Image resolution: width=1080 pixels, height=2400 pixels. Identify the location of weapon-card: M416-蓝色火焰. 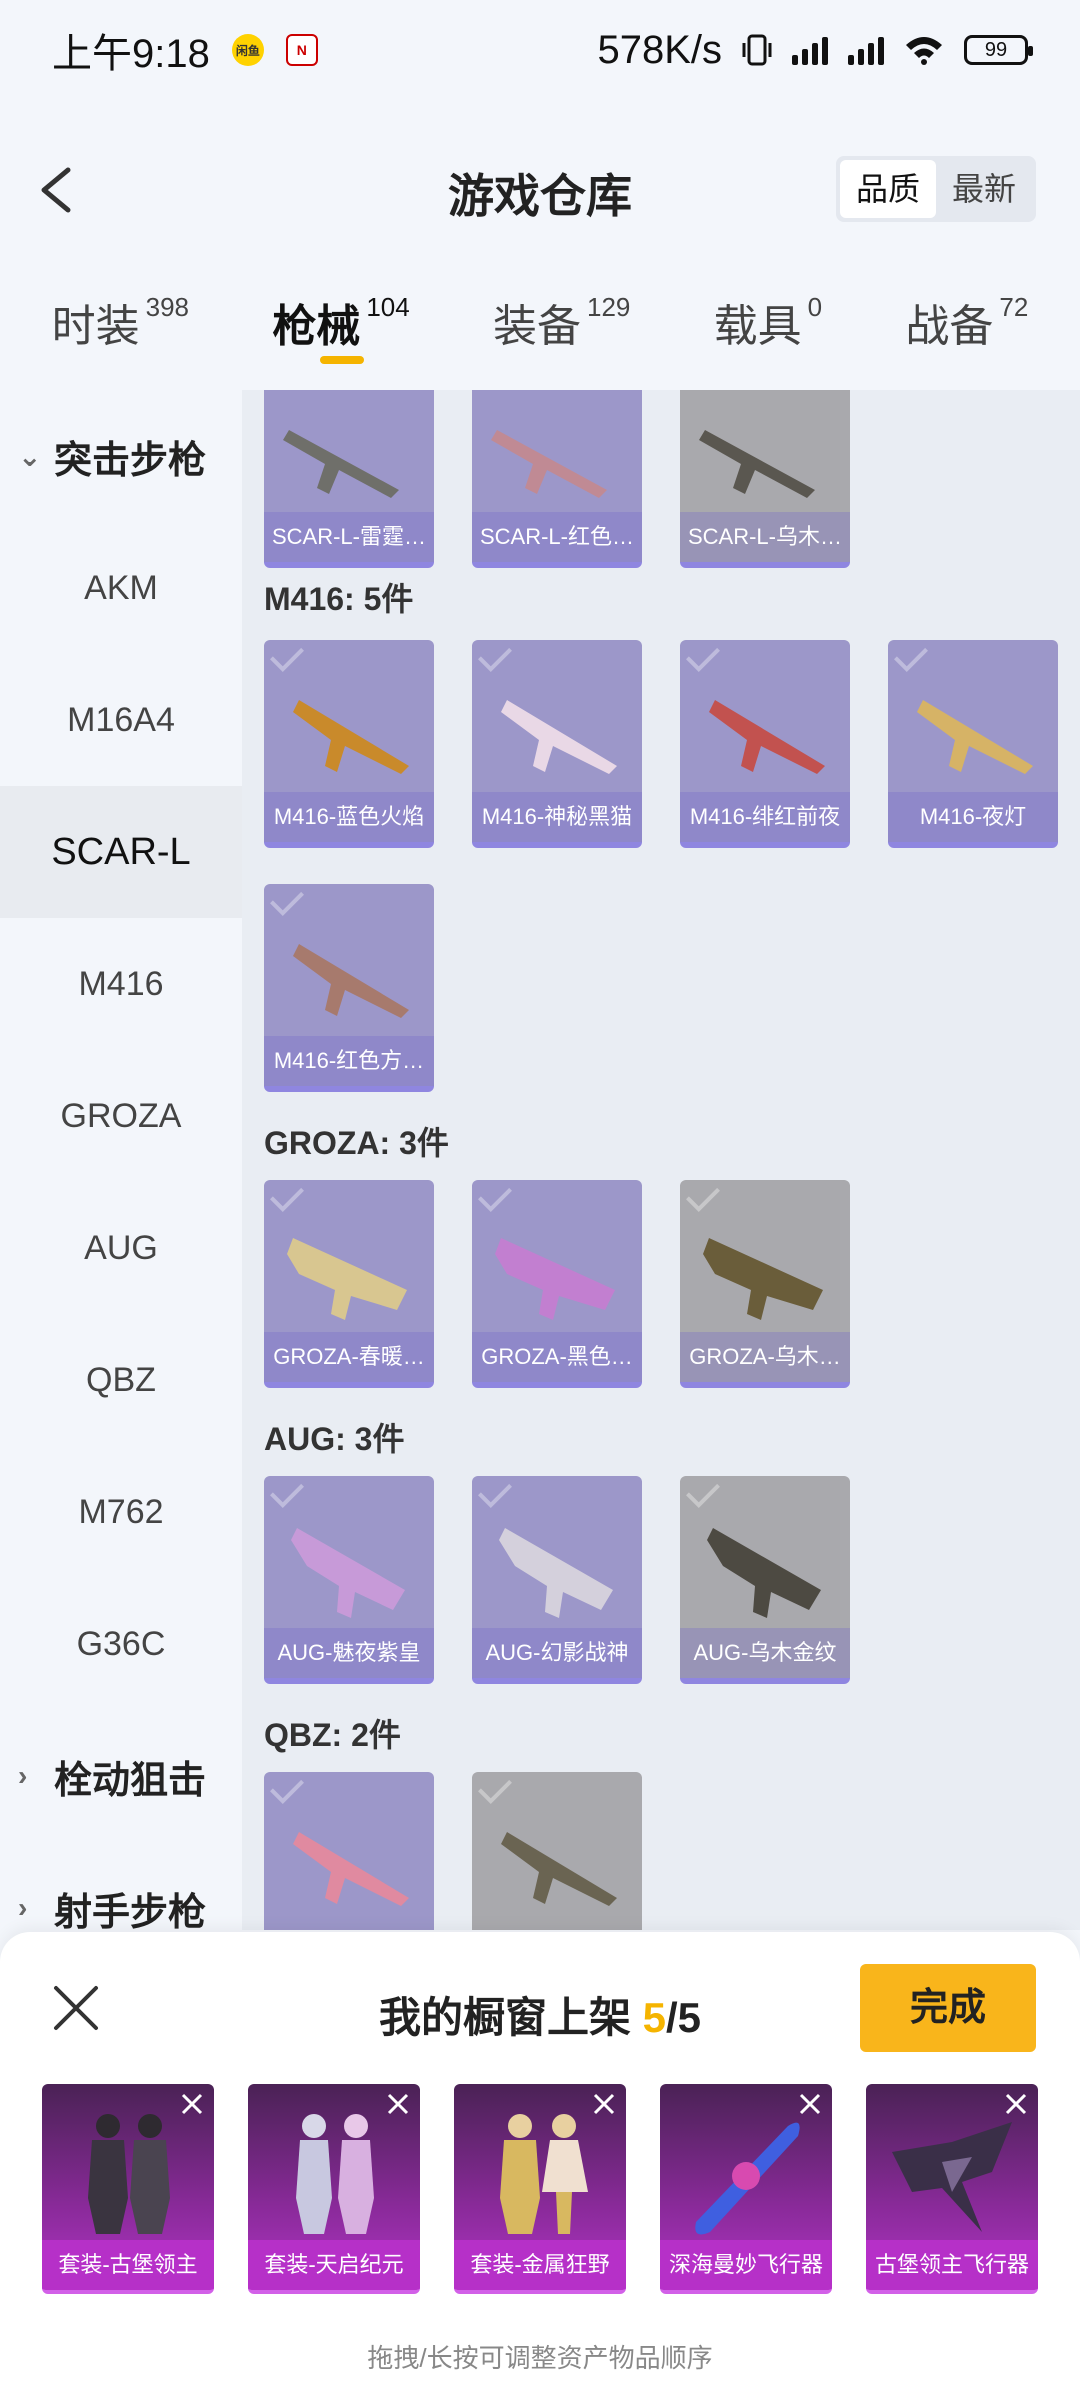
(349, 744).